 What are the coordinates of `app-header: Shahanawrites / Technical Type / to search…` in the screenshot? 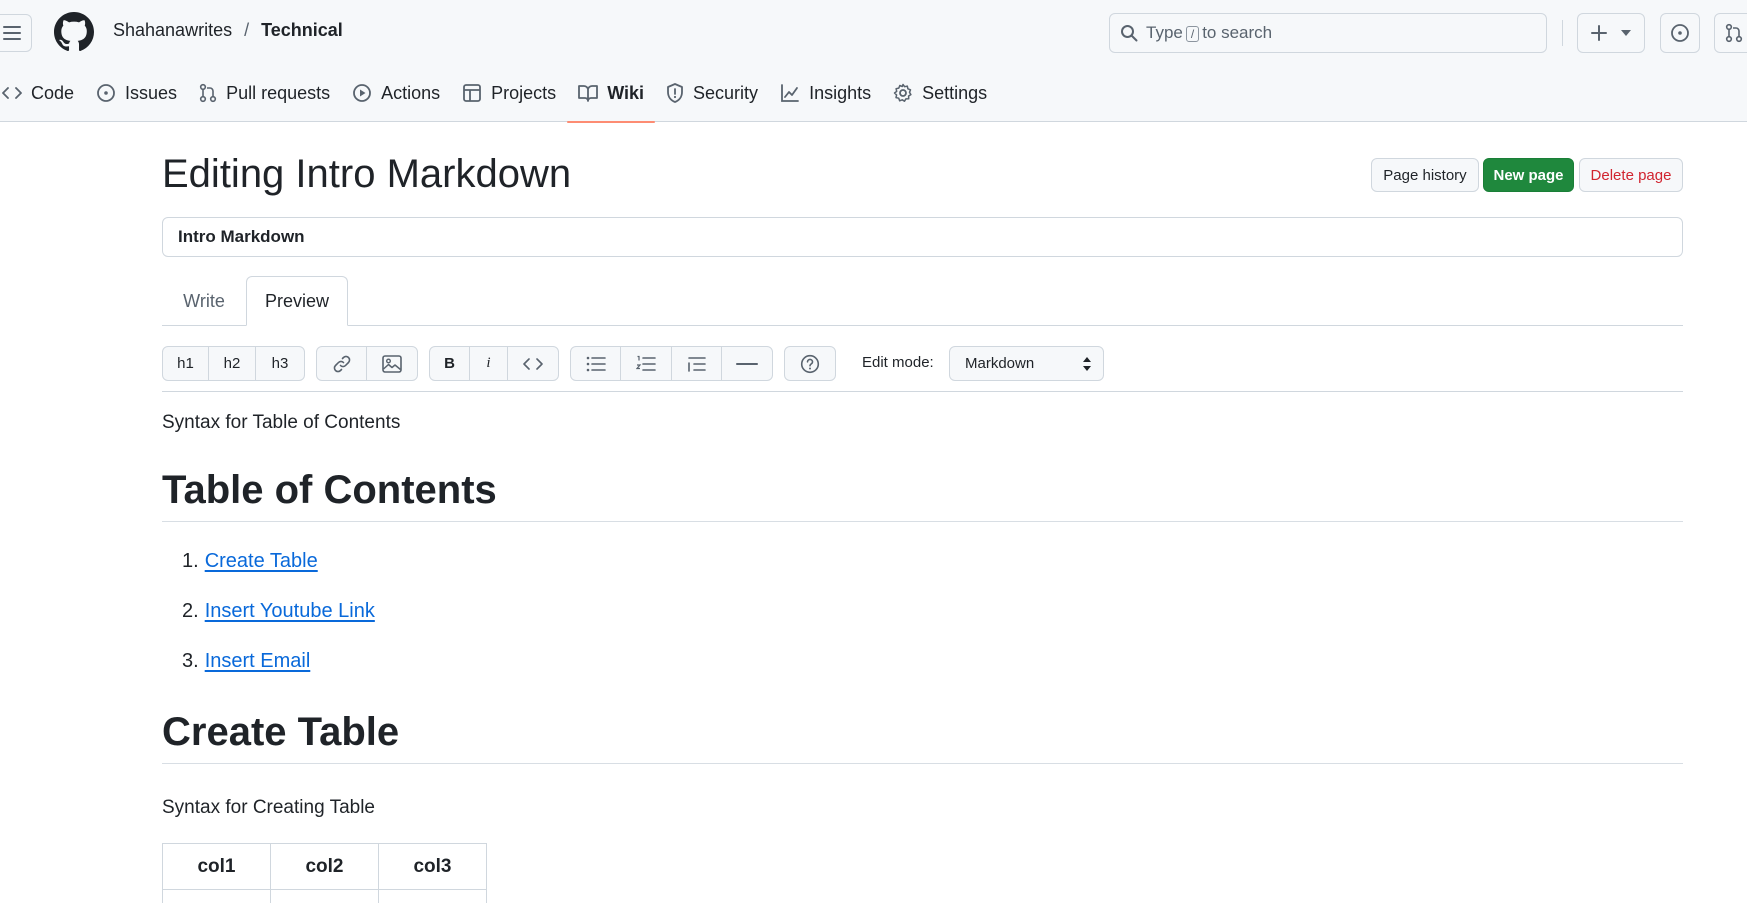 It's located at (873, 61).